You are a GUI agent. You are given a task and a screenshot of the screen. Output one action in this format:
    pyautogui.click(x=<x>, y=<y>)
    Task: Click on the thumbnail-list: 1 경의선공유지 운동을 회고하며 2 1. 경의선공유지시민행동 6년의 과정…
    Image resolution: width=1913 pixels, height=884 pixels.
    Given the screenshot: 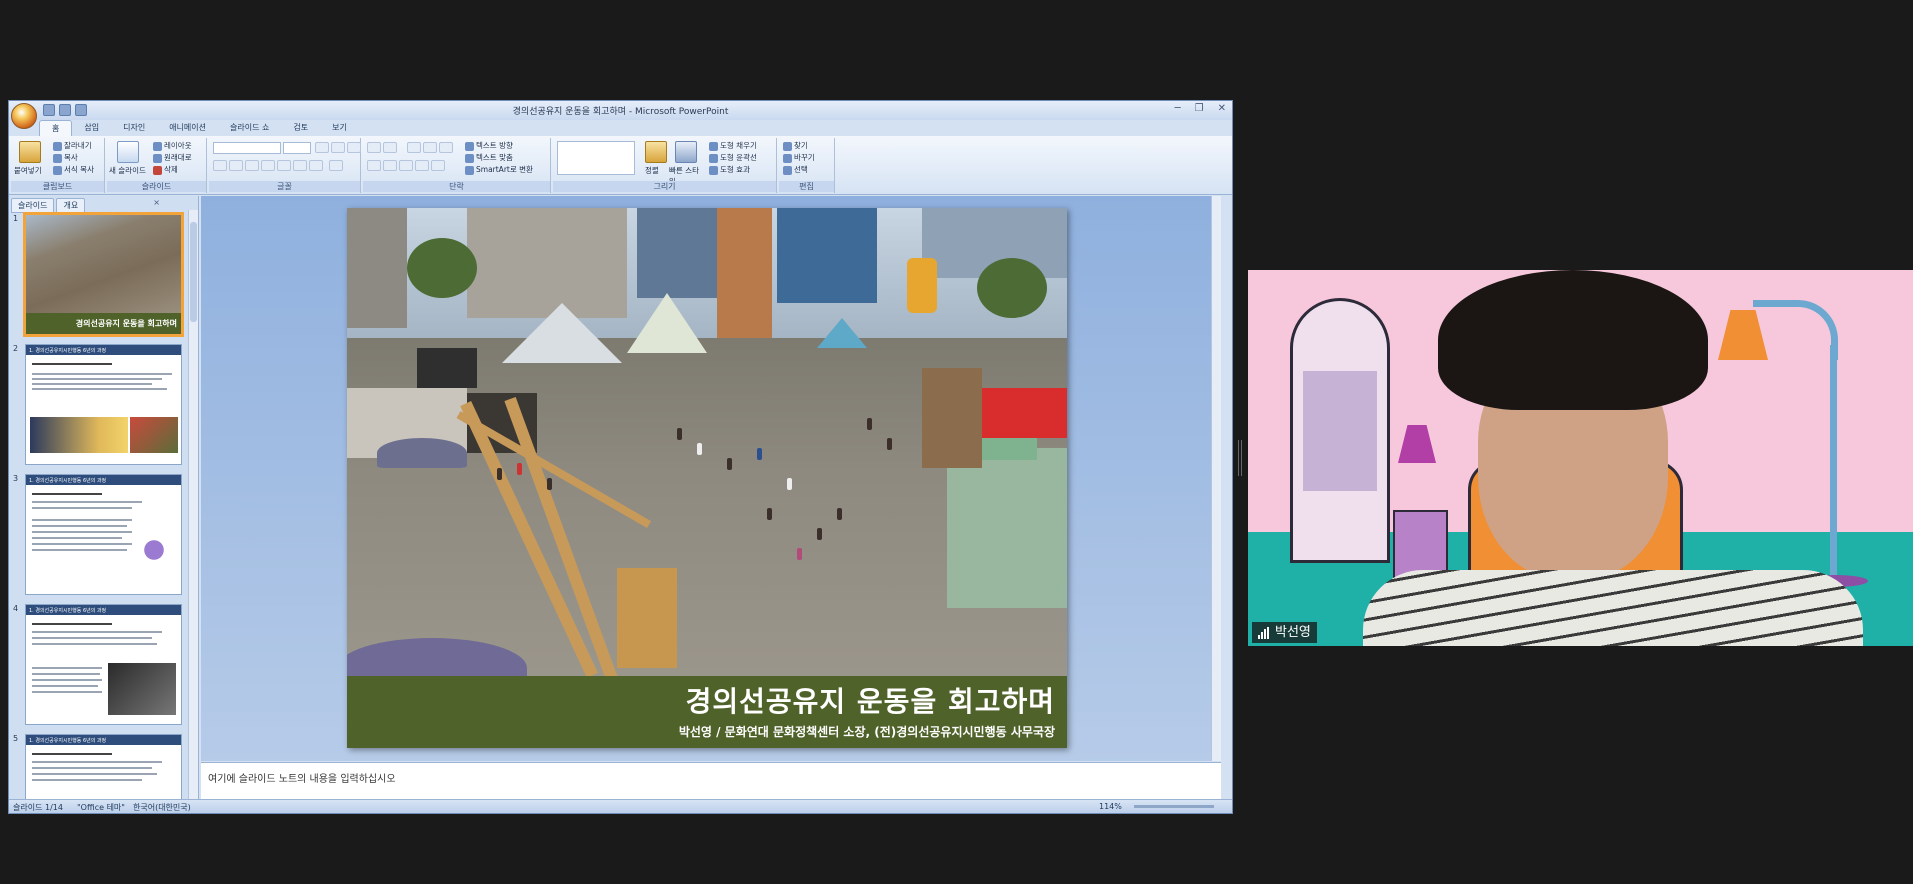 What is the action you would take?
    pyautogui.click(x=98, y=505)
    